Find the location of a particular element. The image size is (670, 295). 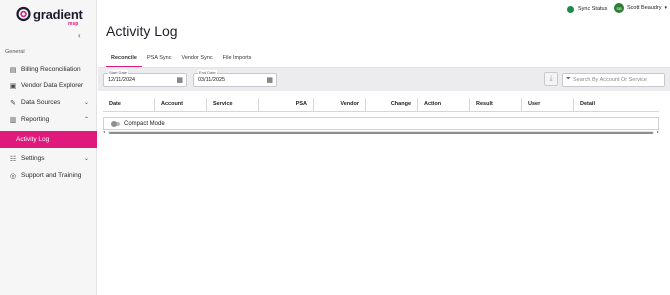

scroll-right-icon: ▸ is located at coordinates (658, 131).